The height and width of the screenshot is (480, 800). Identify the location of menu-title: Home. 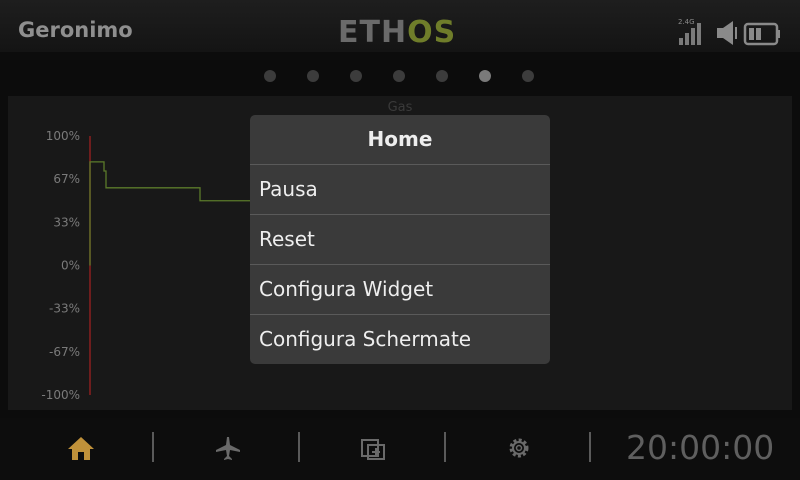
(400, 140).